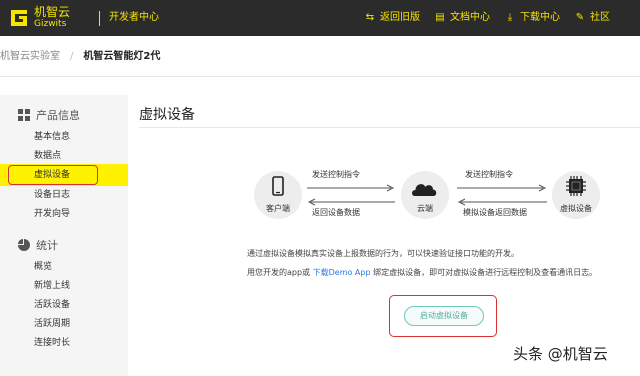 This screenshot has width=640, height=376. What do you see at coordinates (495, 212) in the screenshot?
I see `right-simulated-data-label: 模拟设备返回数据` at bounding box center [495, 212].